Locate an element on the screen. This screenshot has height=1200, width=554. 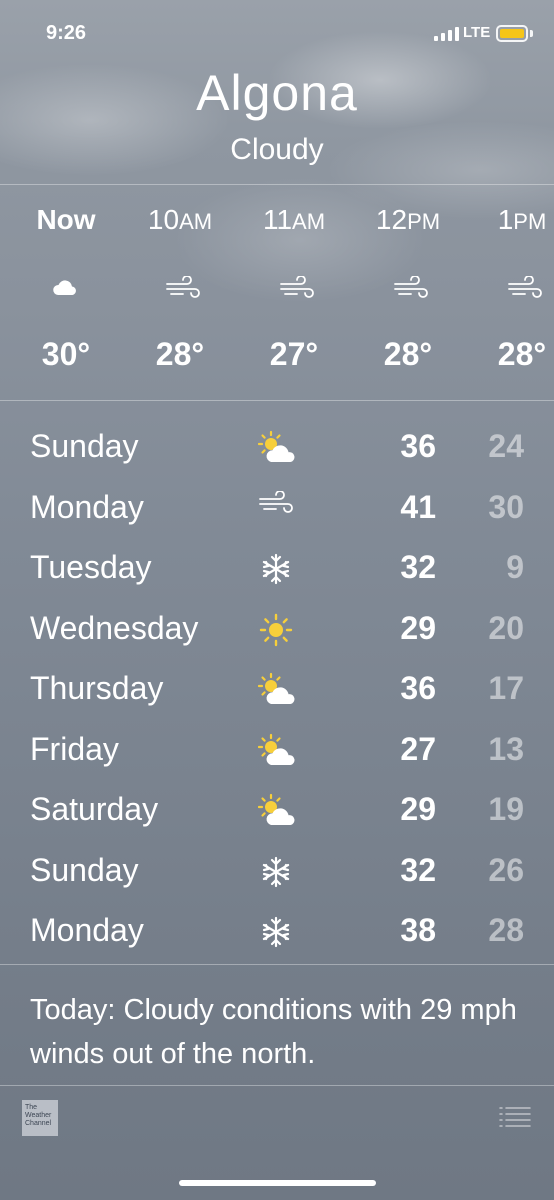
hour-label: Now is located at coordinates (66, 220).